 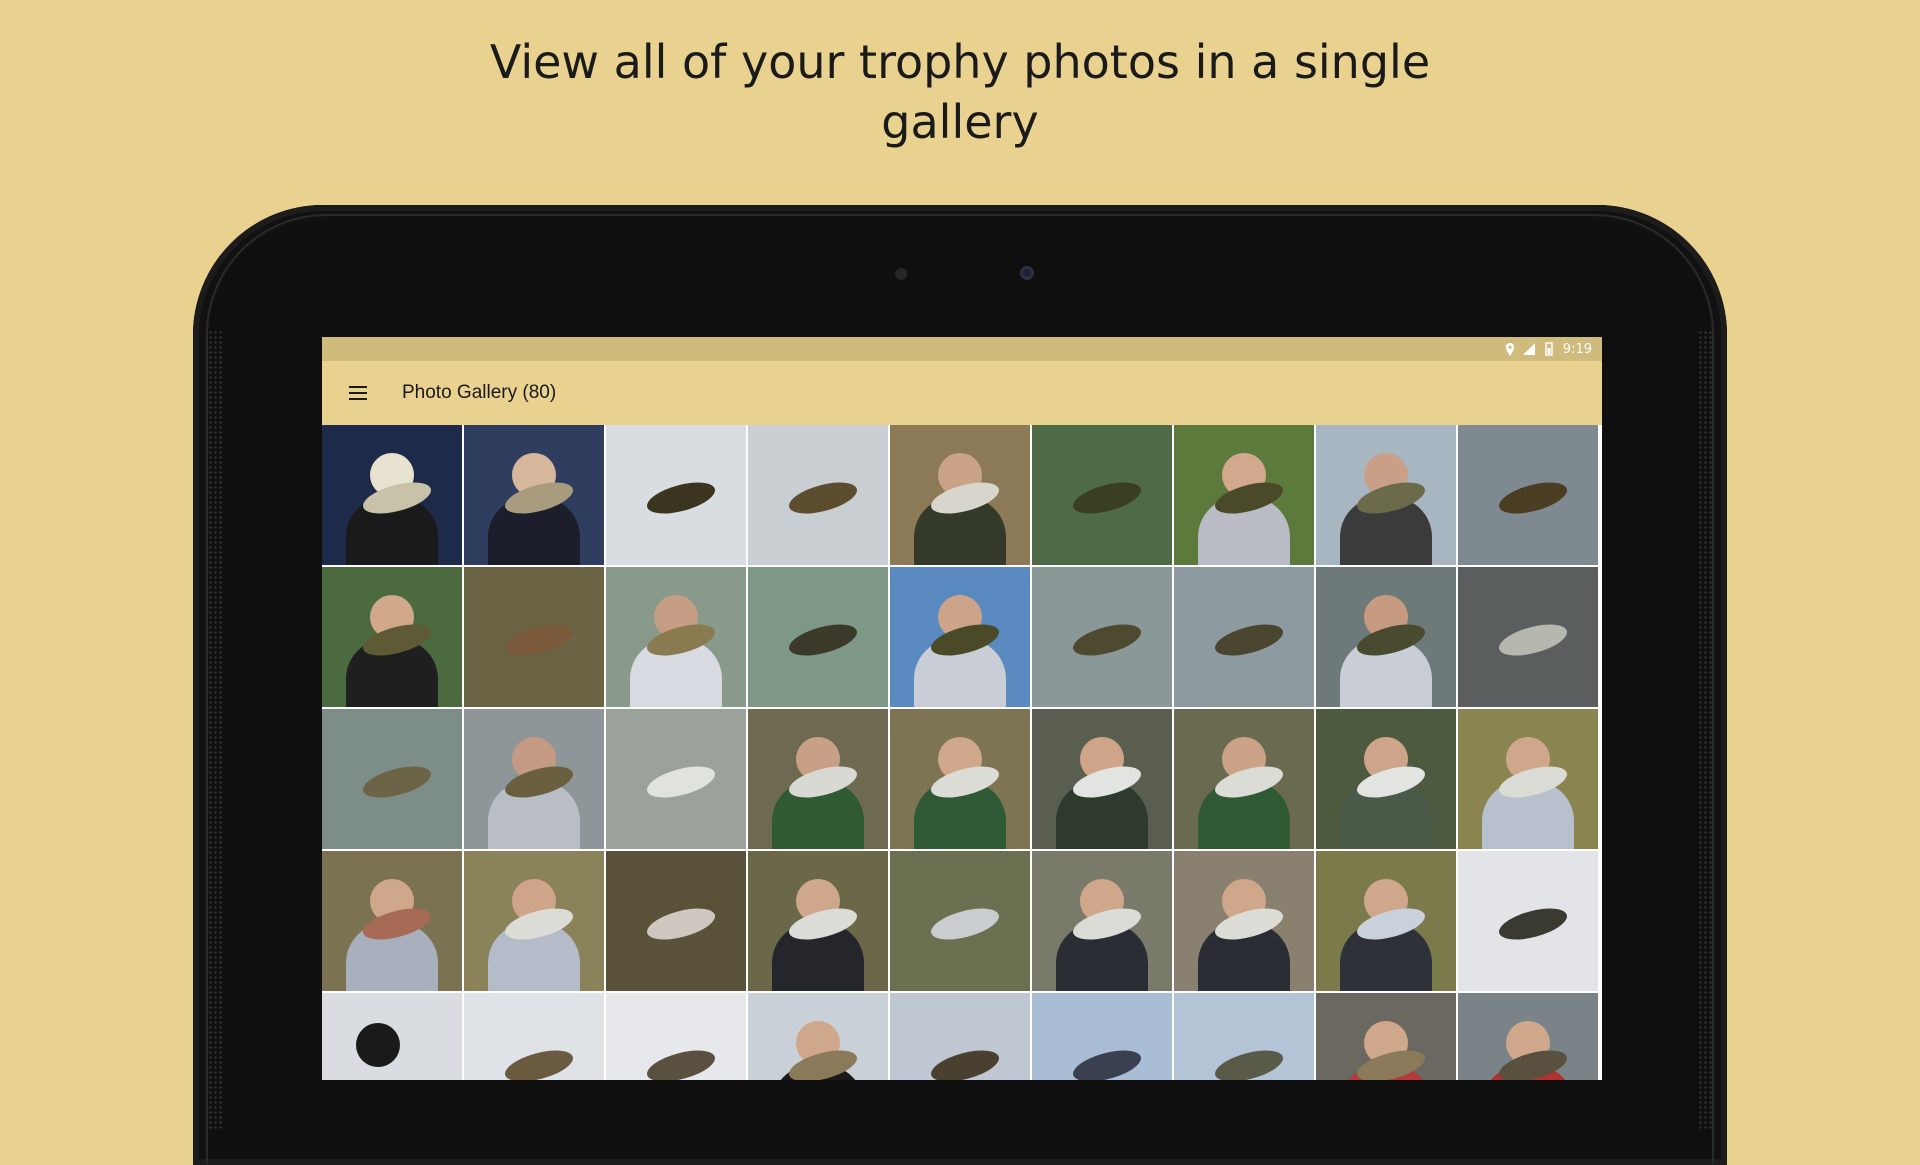 I want to click on status-time: 9:19, so click(x=1577, y=349).